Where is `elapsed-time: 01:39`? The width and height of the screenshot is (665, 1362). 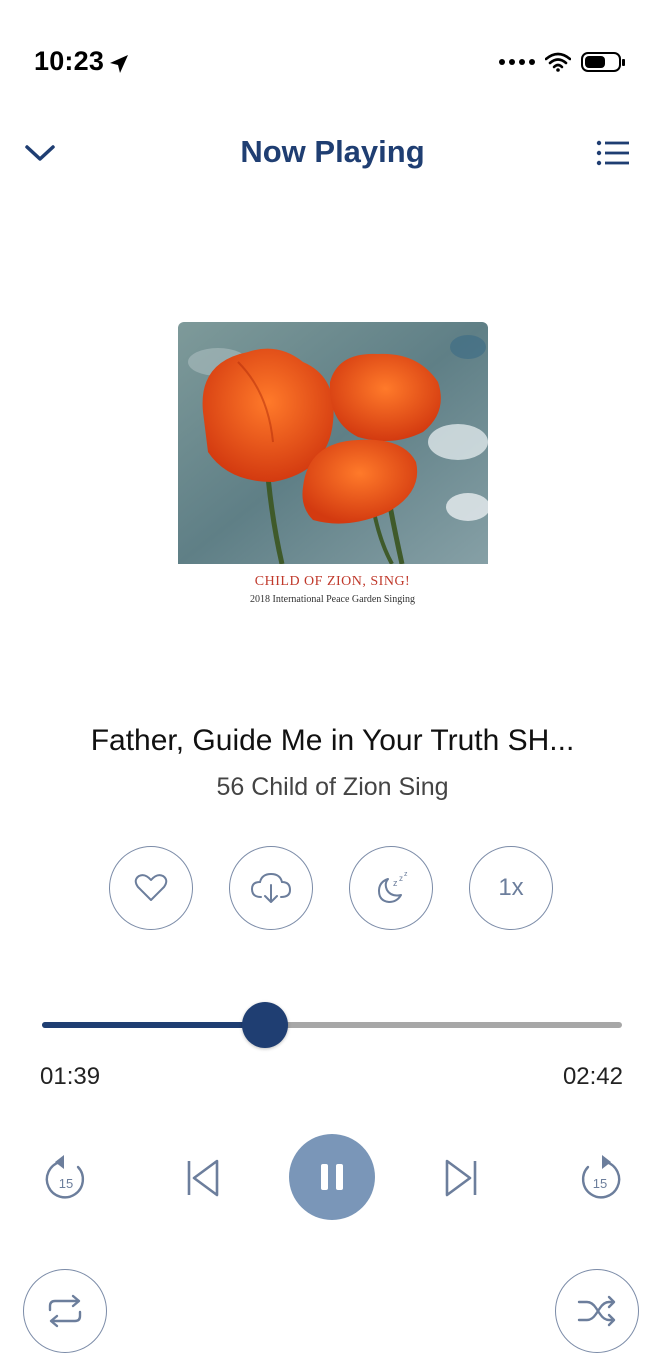 elapsed-time: 01:39 is located at coordinates (70, 1076).